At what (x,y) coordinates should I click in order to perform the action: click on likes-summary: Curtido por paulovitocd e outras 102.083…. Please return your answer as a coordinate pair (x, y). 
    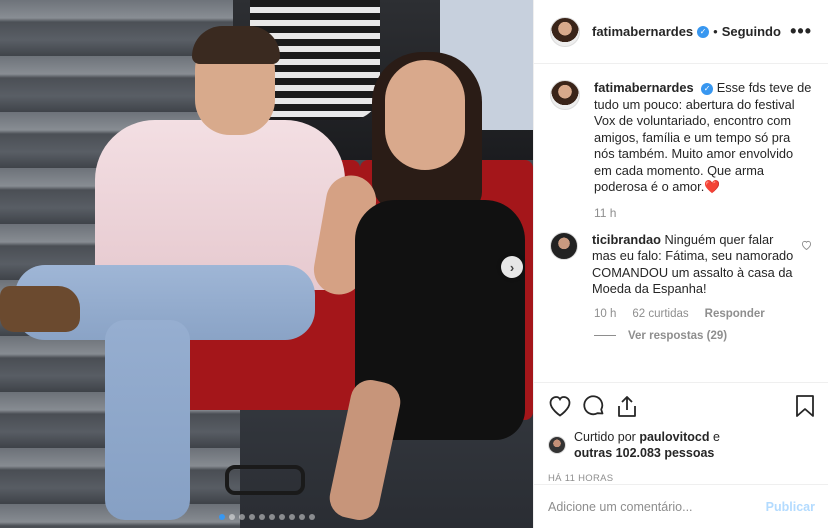
    Looking at the image, I should click on (681, 445).